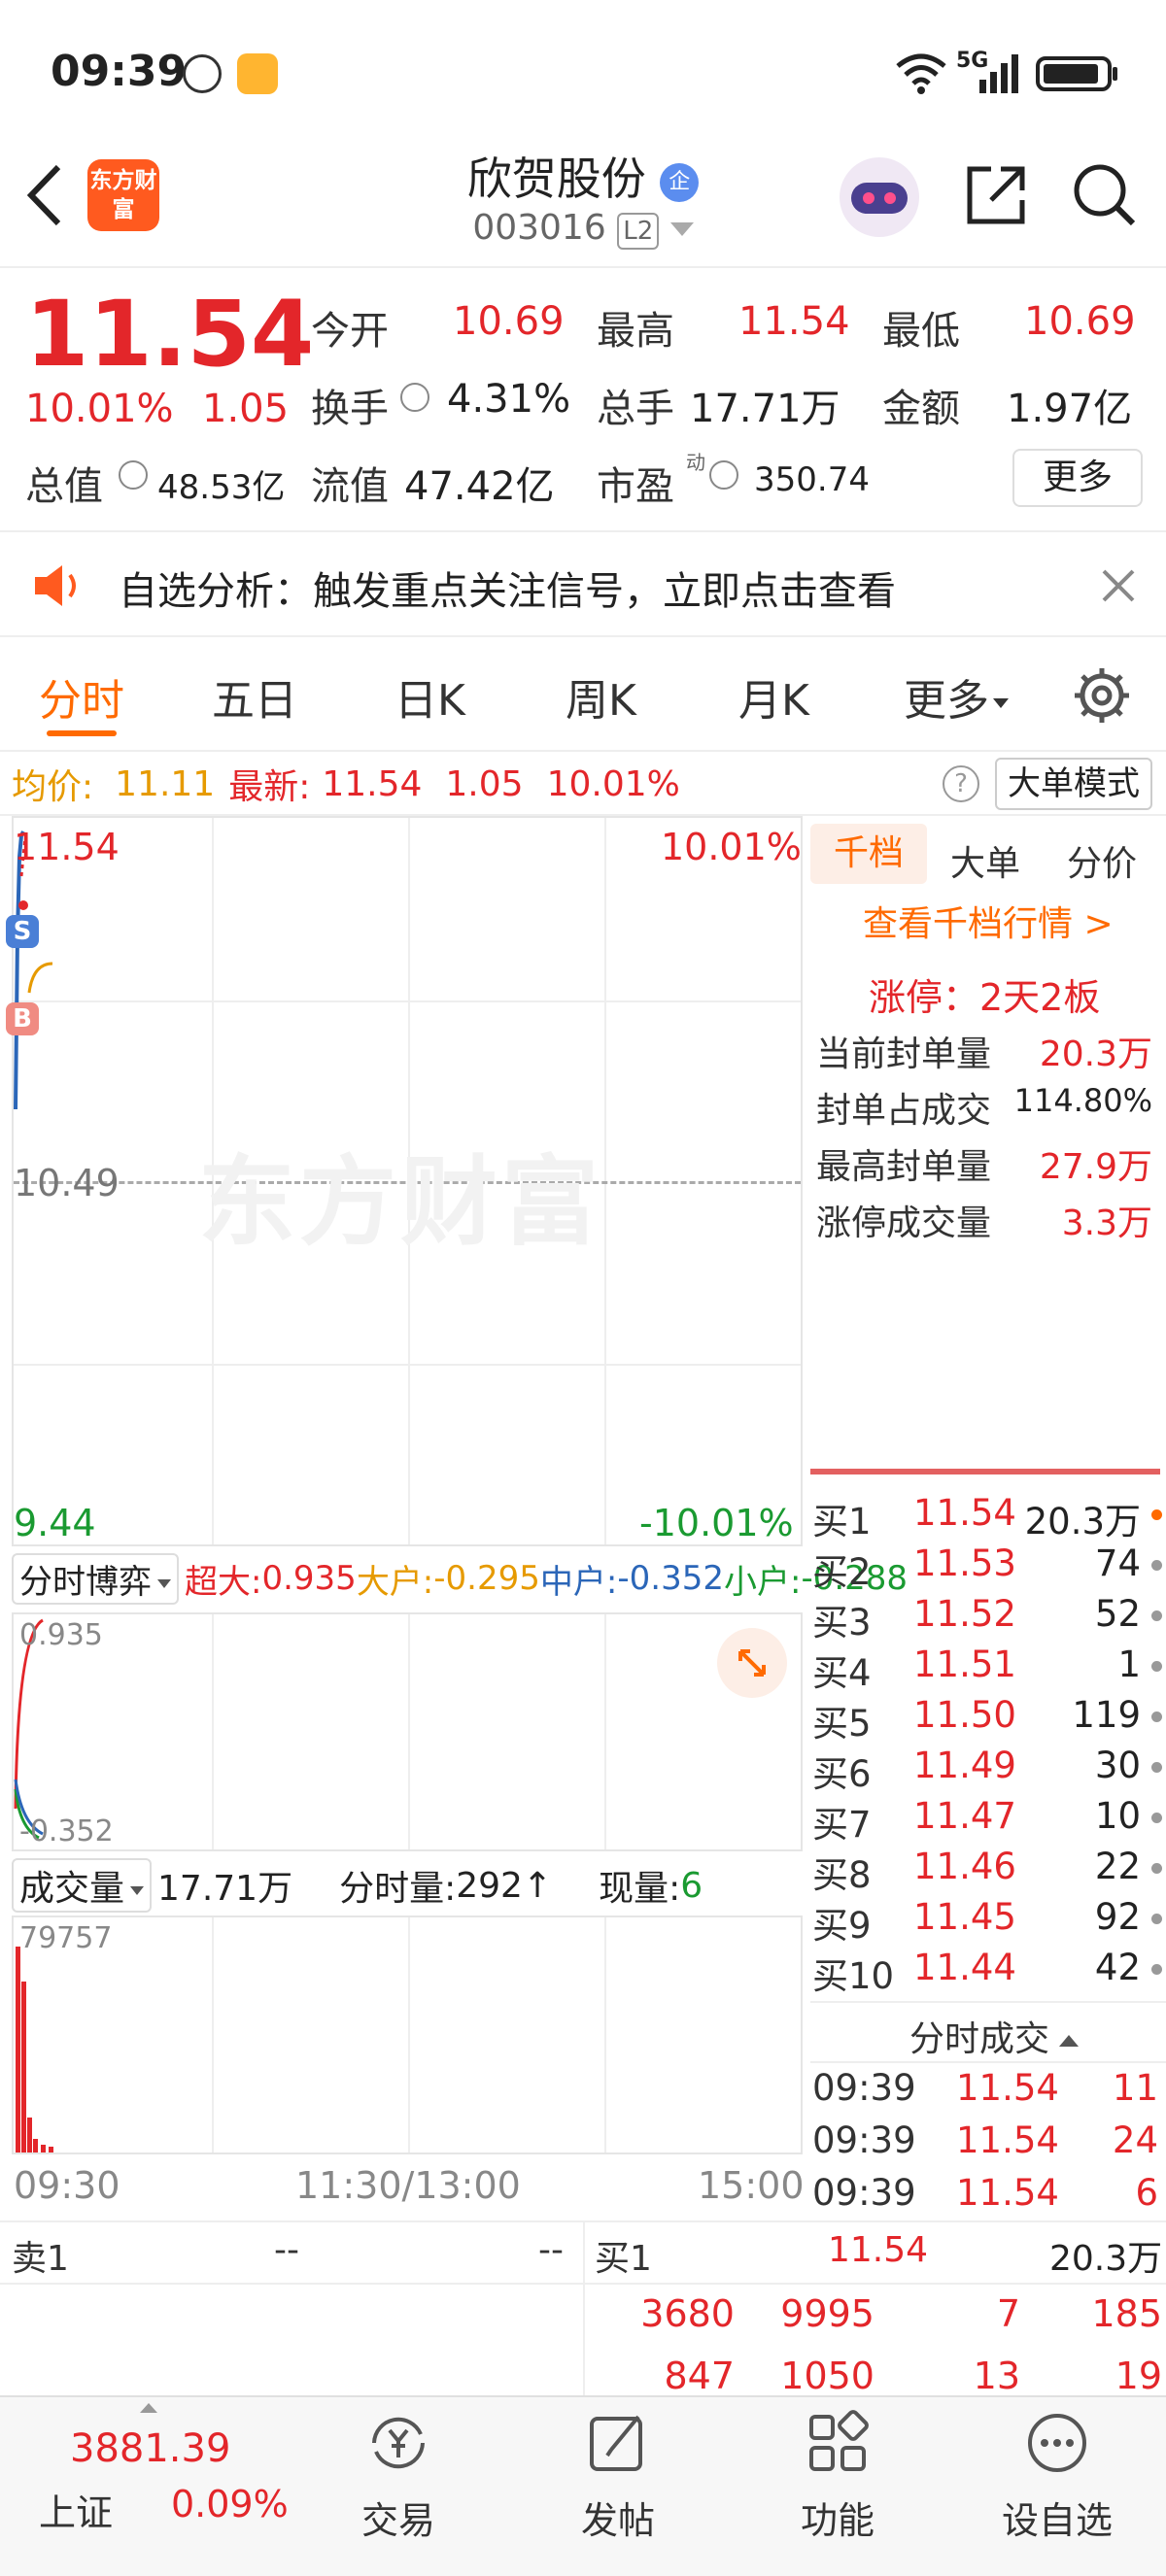 The image size is (1166, 2576). What do you see at coordinates (987, 1719) in the screenshot?
I see `bid-row: 买5 11.50 119` at bounding box center [987, 1719].